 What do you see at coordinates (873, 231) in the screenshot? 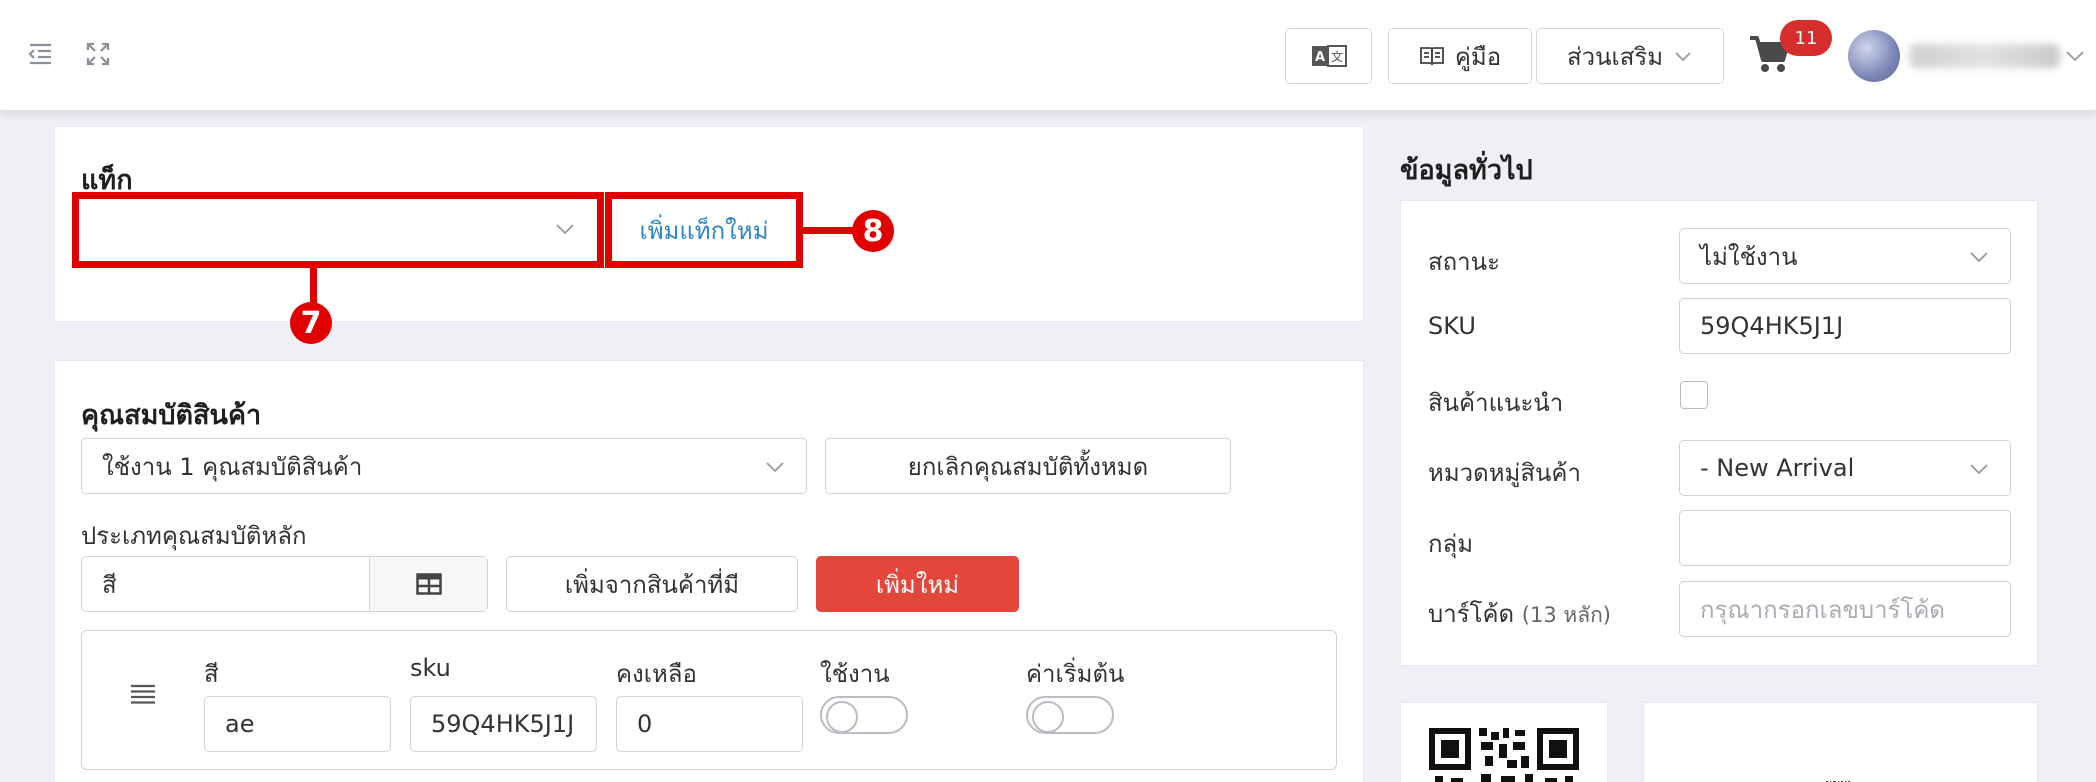
I see `annotation-number-8: 8` at bounding box center [873, 231].